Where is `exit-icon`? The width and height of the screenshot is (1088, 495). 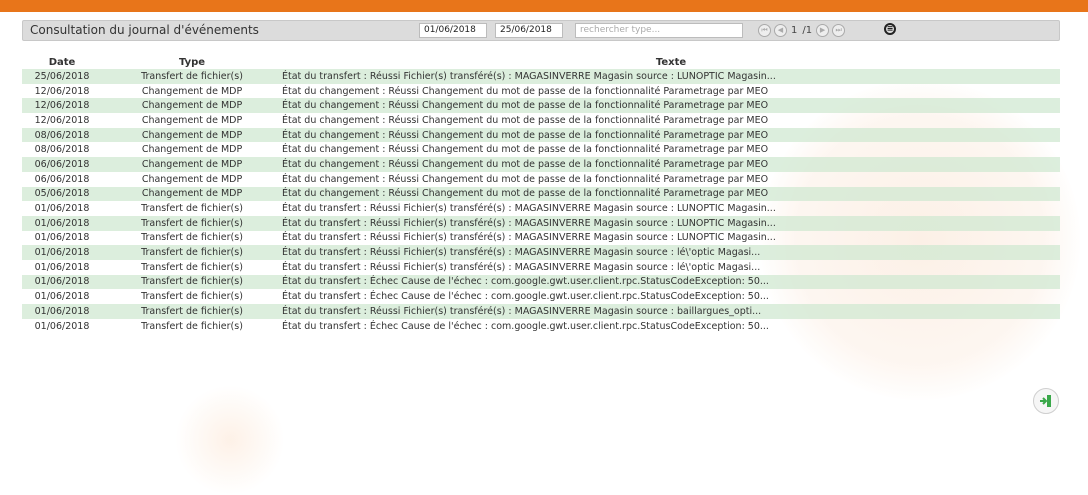 exit-icon is located at coordinates (1045, 401).